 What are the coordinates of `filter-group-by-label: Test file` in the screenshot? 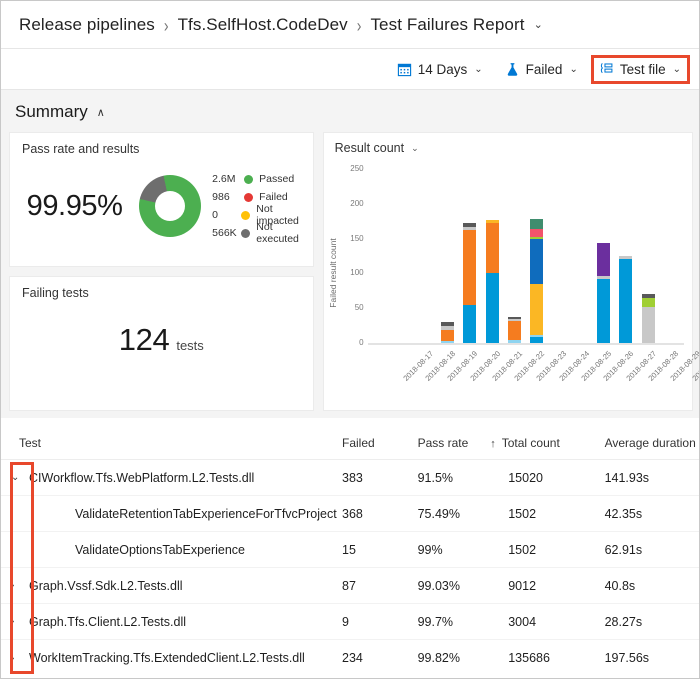 It's located at (642, 69).